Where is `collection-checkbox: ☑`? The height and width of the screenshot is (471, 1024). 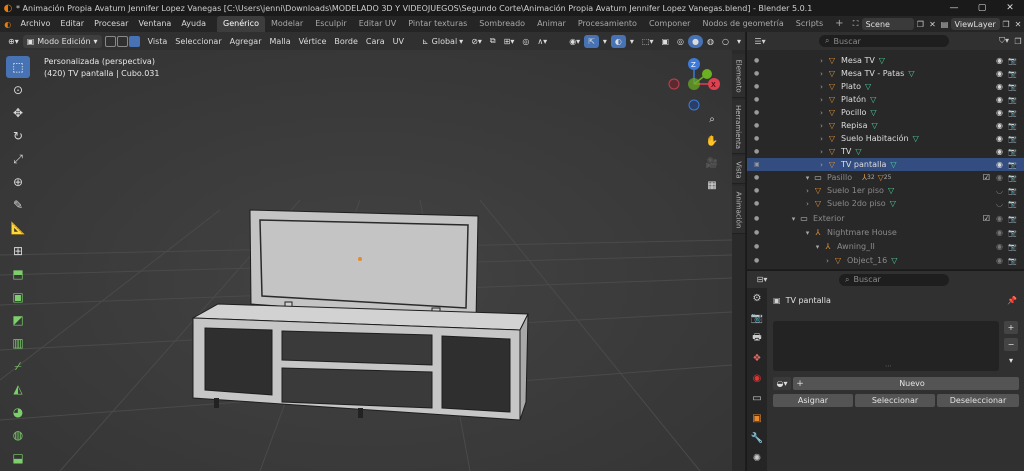
collection-checkbox: ☑ is located at coordinates (986, 218).